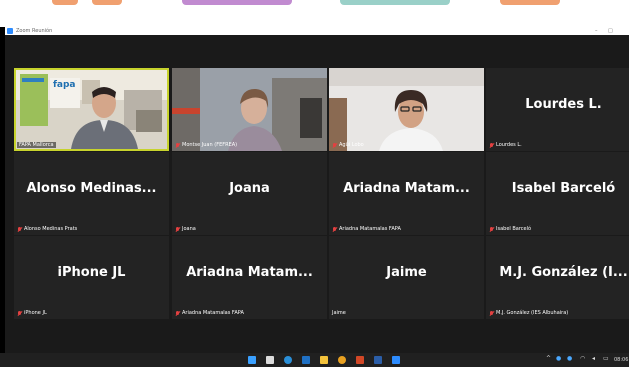 The height and width of the screenshot is (367, 629). I want to click on participant-tile: iPhone JL iPhone JL, so click(91, 277).